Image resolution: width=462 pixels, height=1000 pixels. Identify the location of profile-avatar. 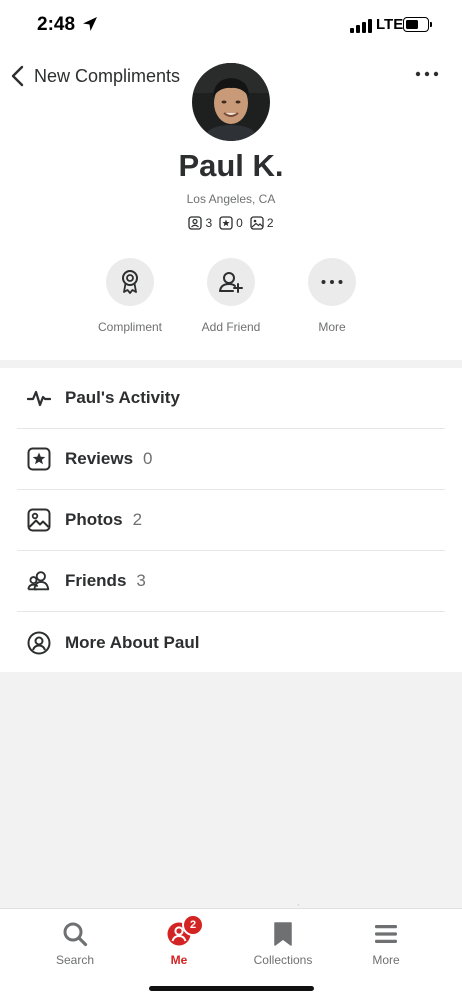
(231, 102).